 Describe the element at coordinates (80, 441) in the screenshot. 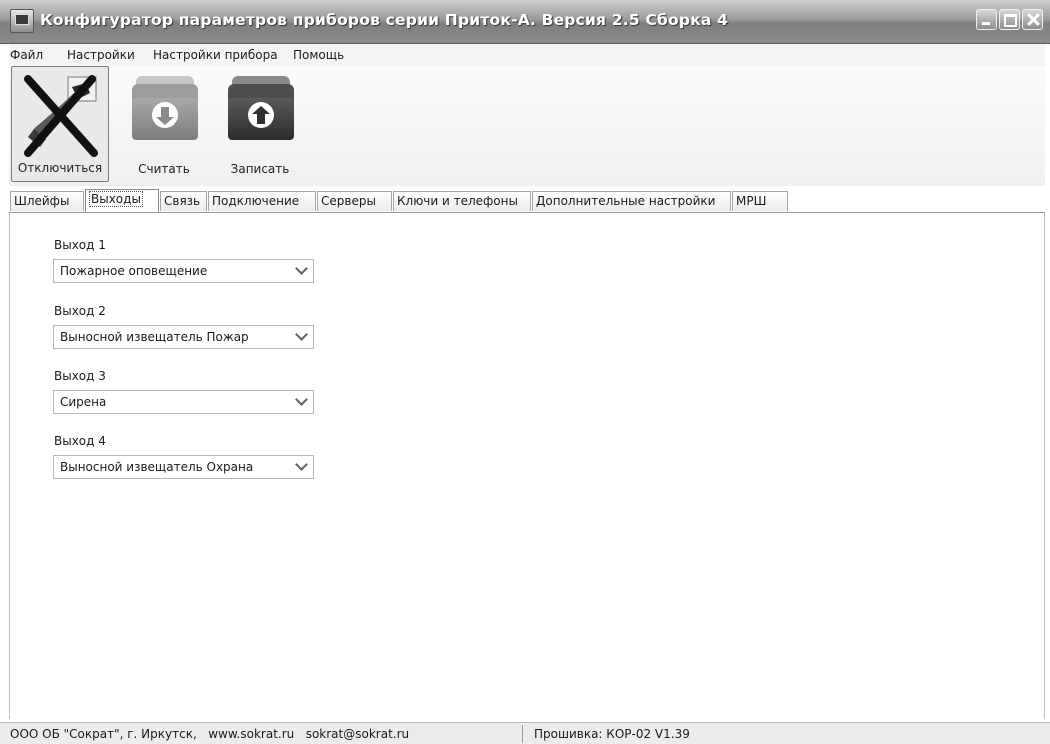

I see `output-4-label: Выход 4` at that location.